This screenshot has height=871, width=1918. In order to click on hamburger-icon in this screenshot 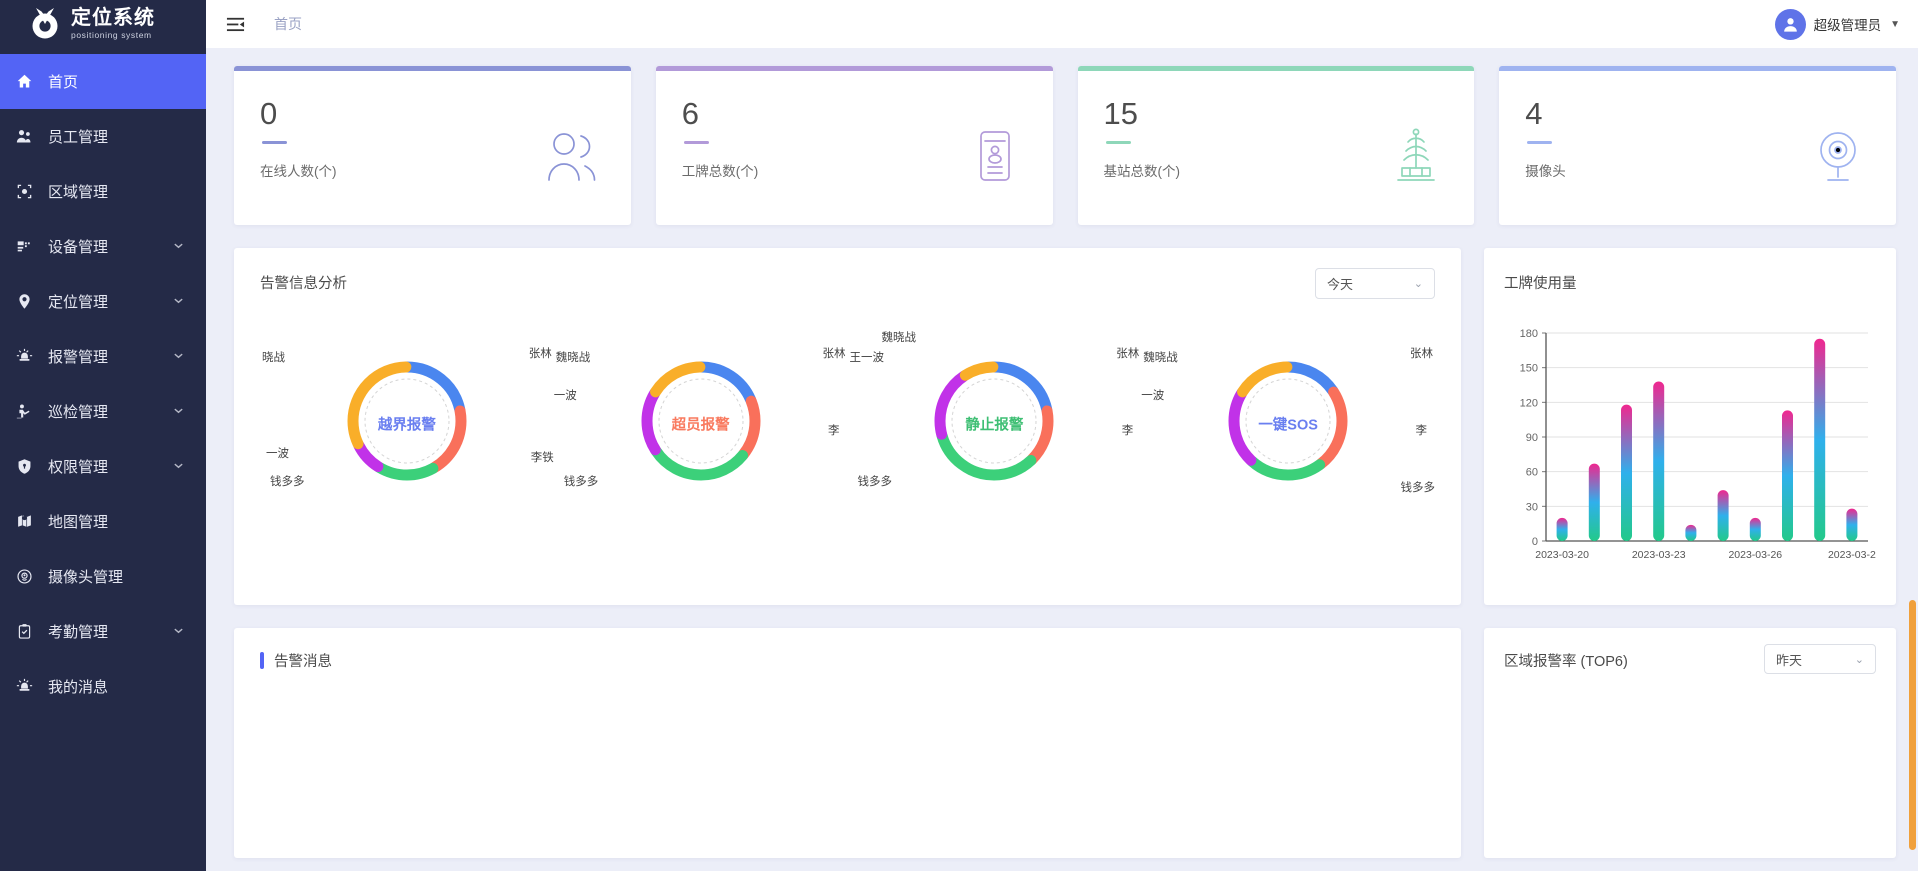, I will do `click(235, 24)`.